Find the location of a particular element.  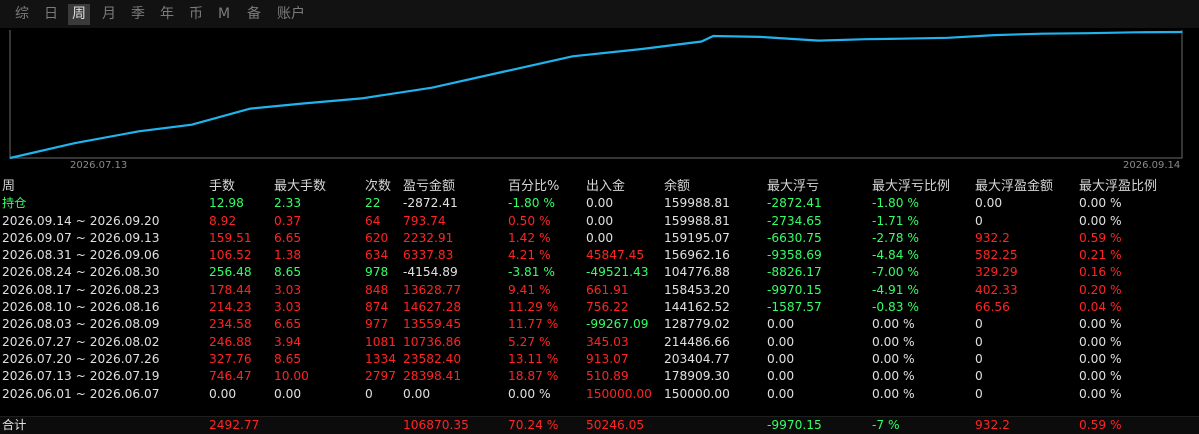

table-row-4-cell-7: 104776.88 is located at coordinates (697, 272).